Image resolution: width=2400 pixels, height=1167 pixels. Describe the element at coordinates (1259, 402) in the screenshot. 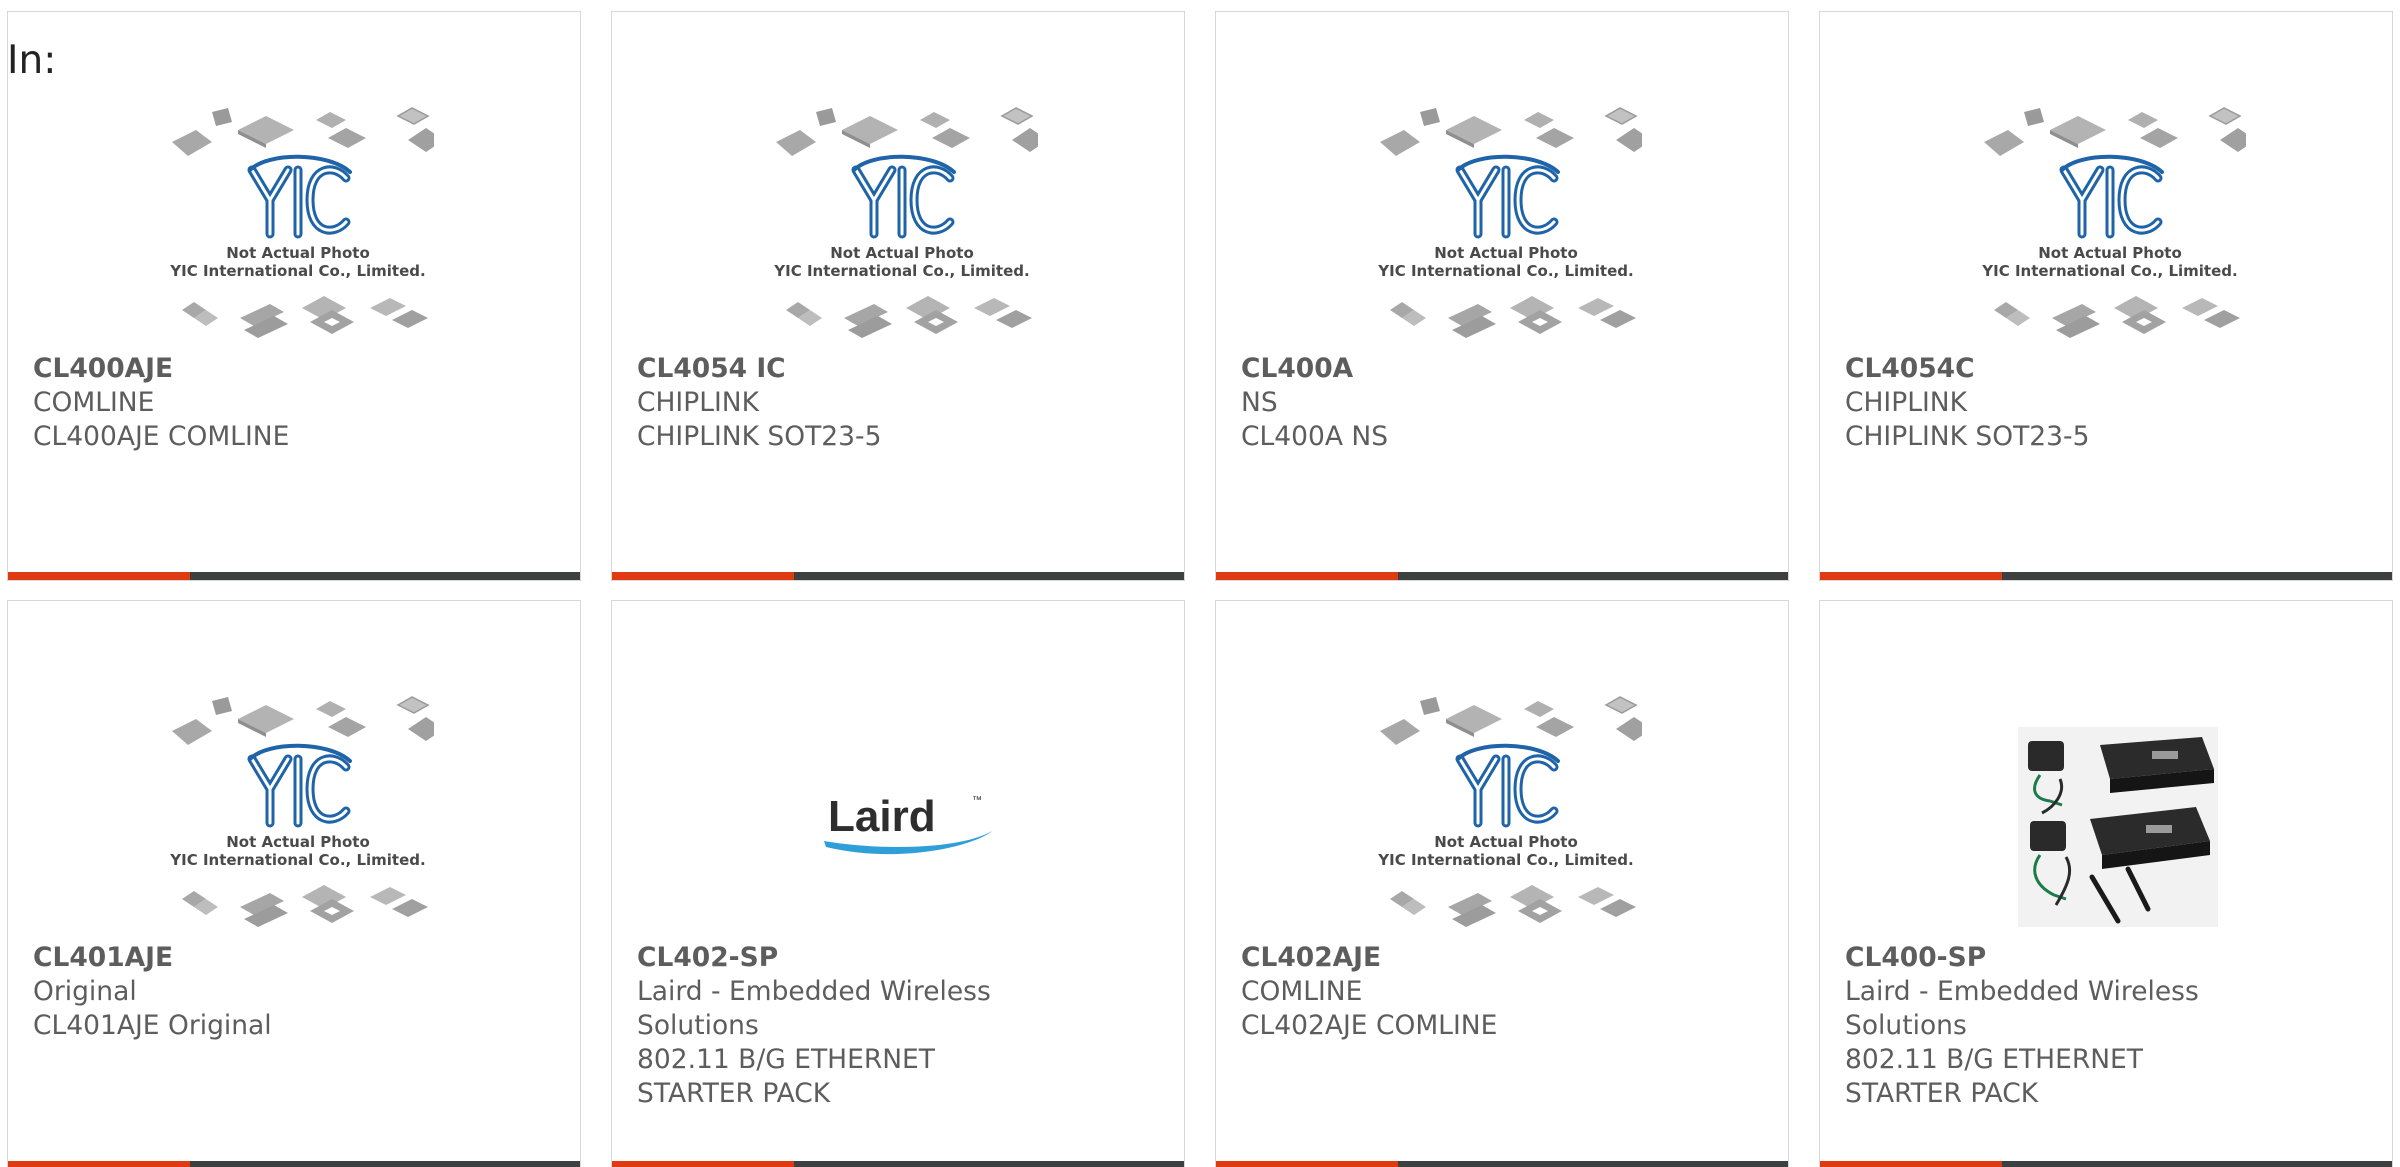

I see `manufacturer-label: NS` at that location.